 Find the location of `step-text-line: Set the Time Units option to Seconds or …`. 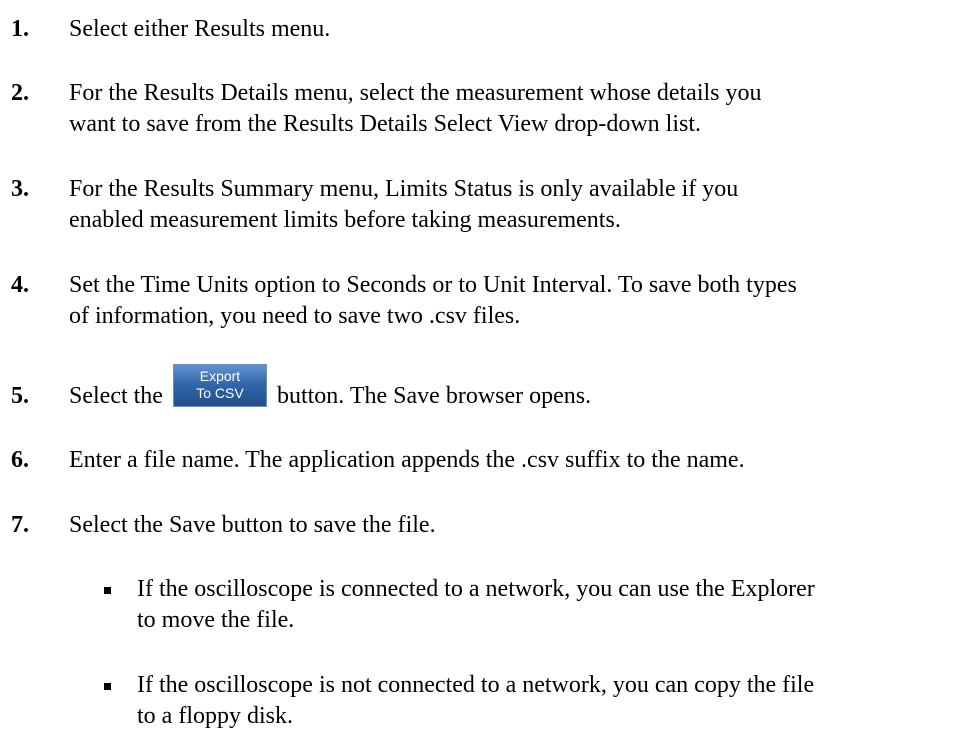

step-text-line: Set the Time Units option to Seconds or … is located at coordinates (433, 285).